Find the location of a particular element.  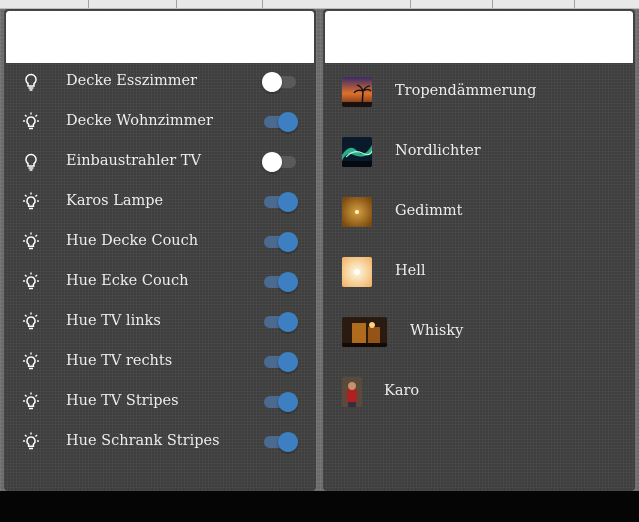

light-label: Decke Wohnzimmer is located at coordinates (139, 121).